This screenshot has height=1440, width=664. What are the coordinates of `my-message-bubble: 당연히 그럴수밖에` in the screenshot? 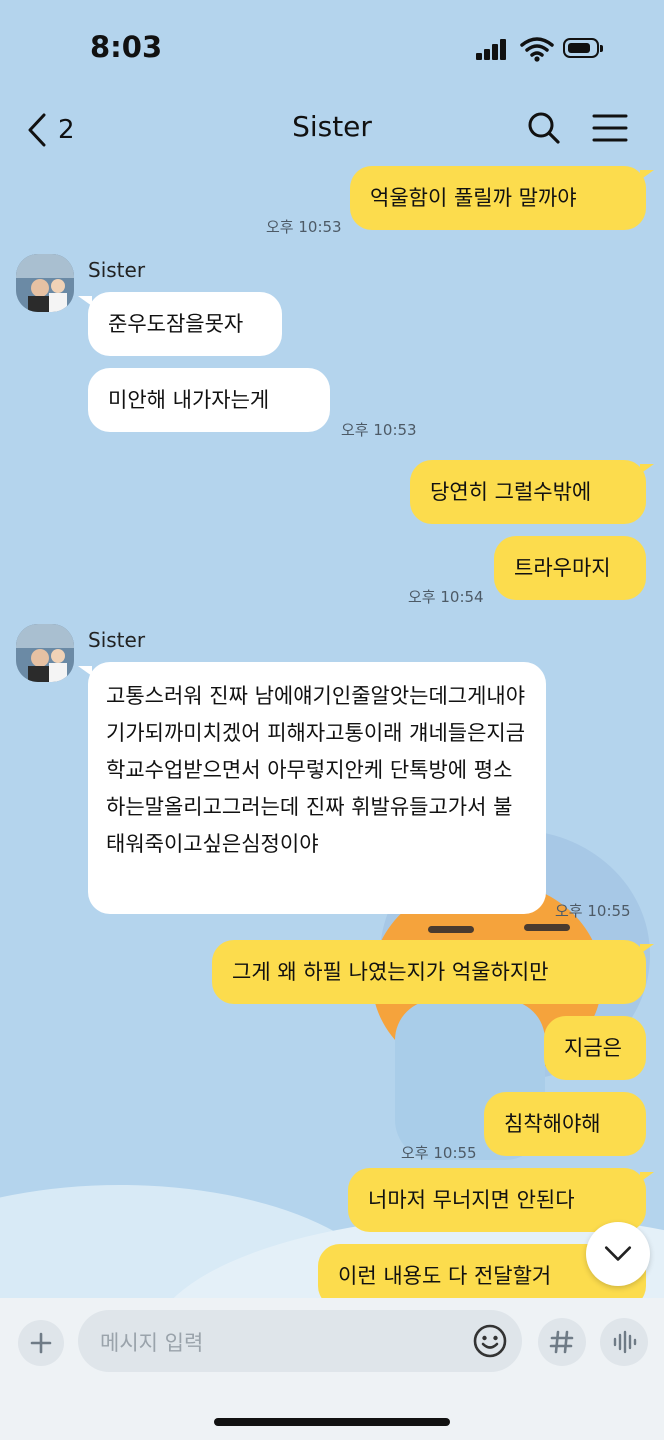 It's located at (528, 492).